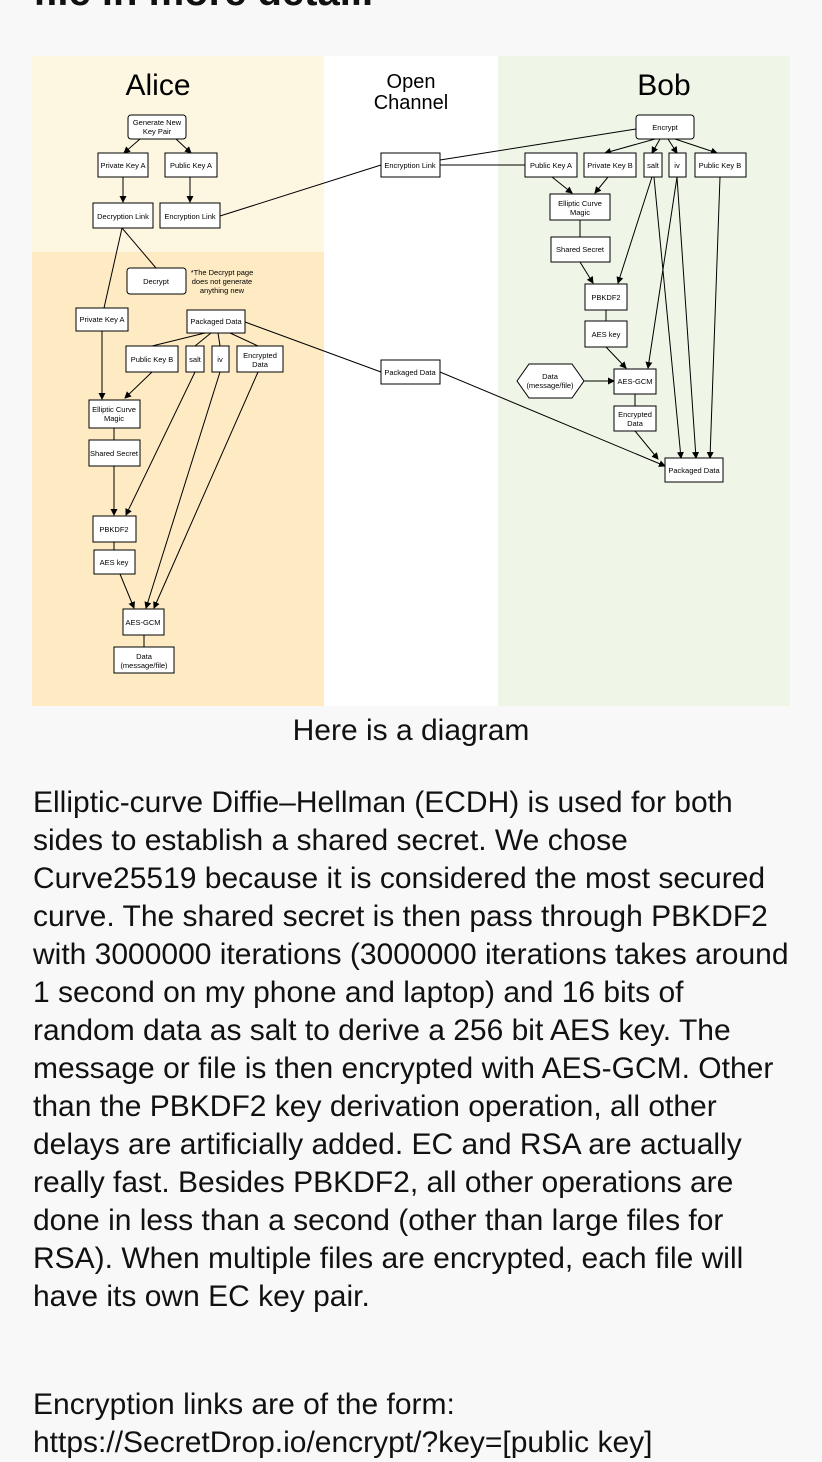 This screenshot has width=822, height=1462. Describe the element at coordinates (222, 281) in the screenshot. I see `alice-decrypt-note-2: does not generate` at that location.